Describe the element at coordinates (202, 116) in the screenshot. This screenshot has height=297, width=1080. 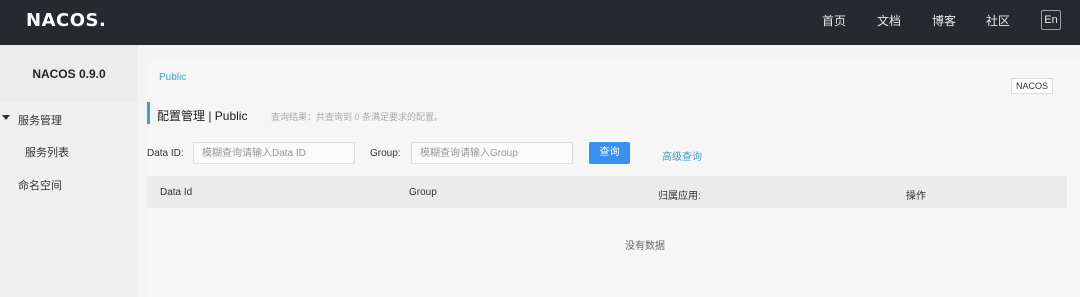
I see `page-title: 配置管理 | Public` at that location.